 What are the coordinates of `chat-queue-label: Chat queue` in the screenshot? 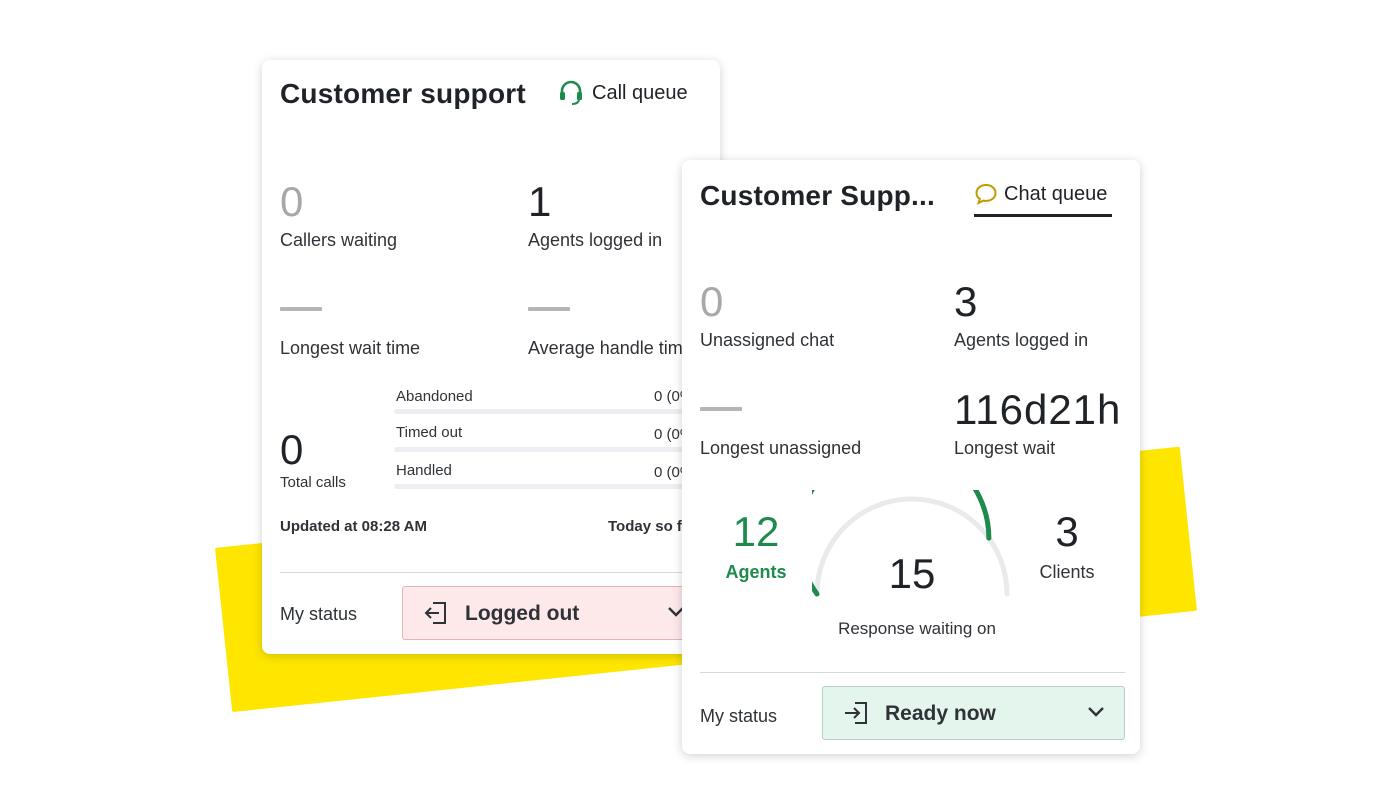 It's located at (1056, 193).